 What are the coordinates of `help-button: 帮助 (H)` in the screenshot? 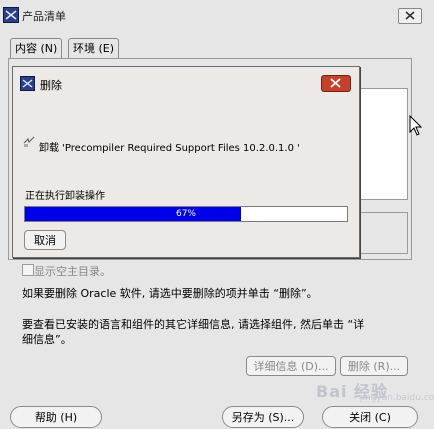 It's located at (56, 417).